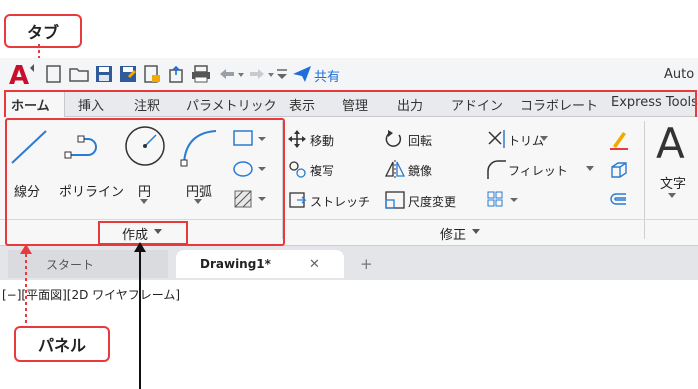 This screenshot has height=389, width=698. I want to click on web-upload-icon, so click(152, 74).